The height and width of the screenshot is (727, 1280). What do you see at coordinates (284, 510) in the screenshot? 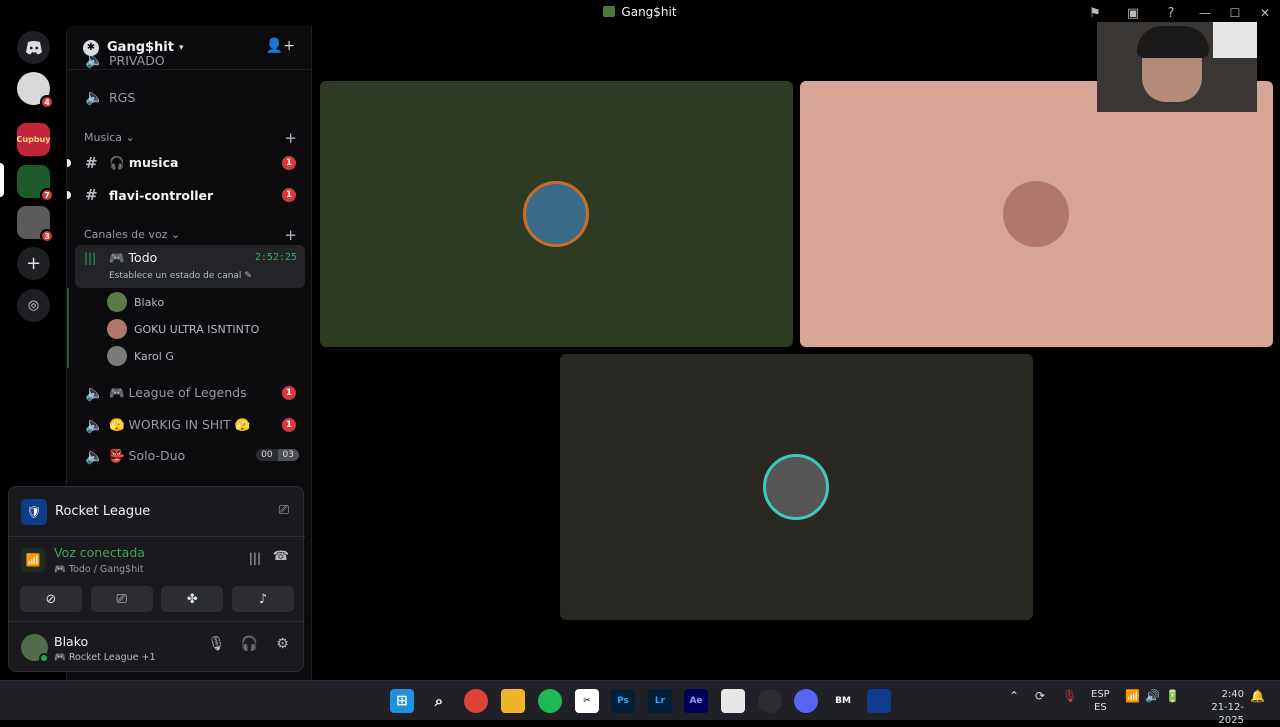
I see `stream-game-icon: ⎚` at bounding box center [284, 510].